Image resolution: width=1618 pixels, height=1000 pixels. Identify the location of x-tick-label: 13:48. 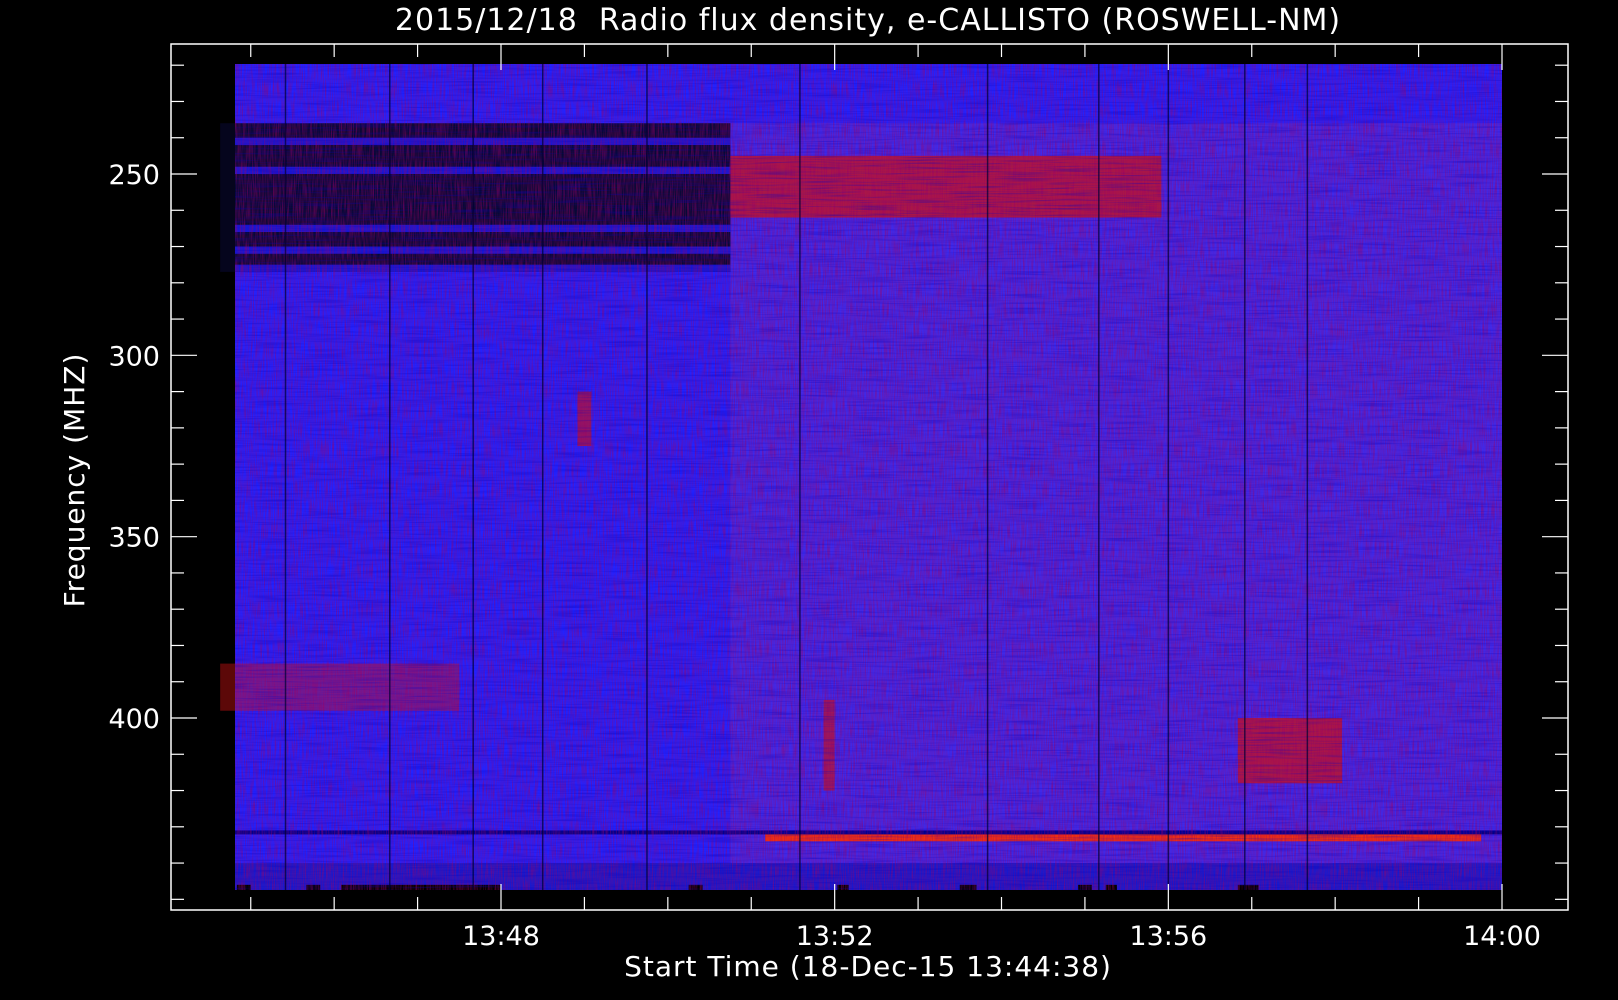
(501, 936).